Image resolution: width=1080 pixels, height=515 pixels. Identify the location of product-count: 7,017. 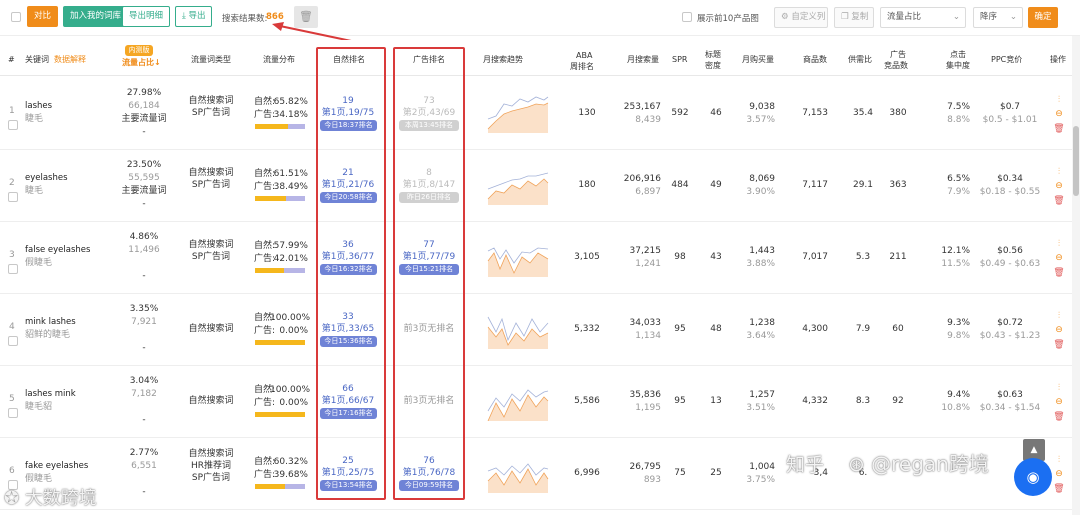
(815, 257).